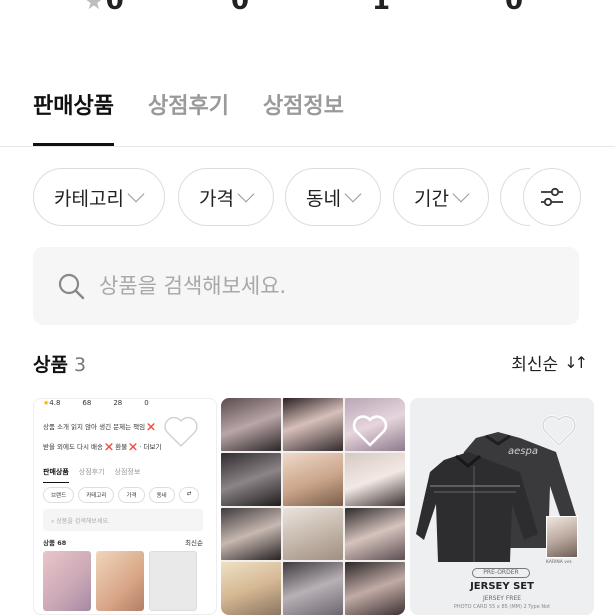 The image size is (615, 615). What do you see at coordinates (559, 562) in the screenshot?
I see `photo-caption: KARINA ver.` at bounding box center [559, 562].